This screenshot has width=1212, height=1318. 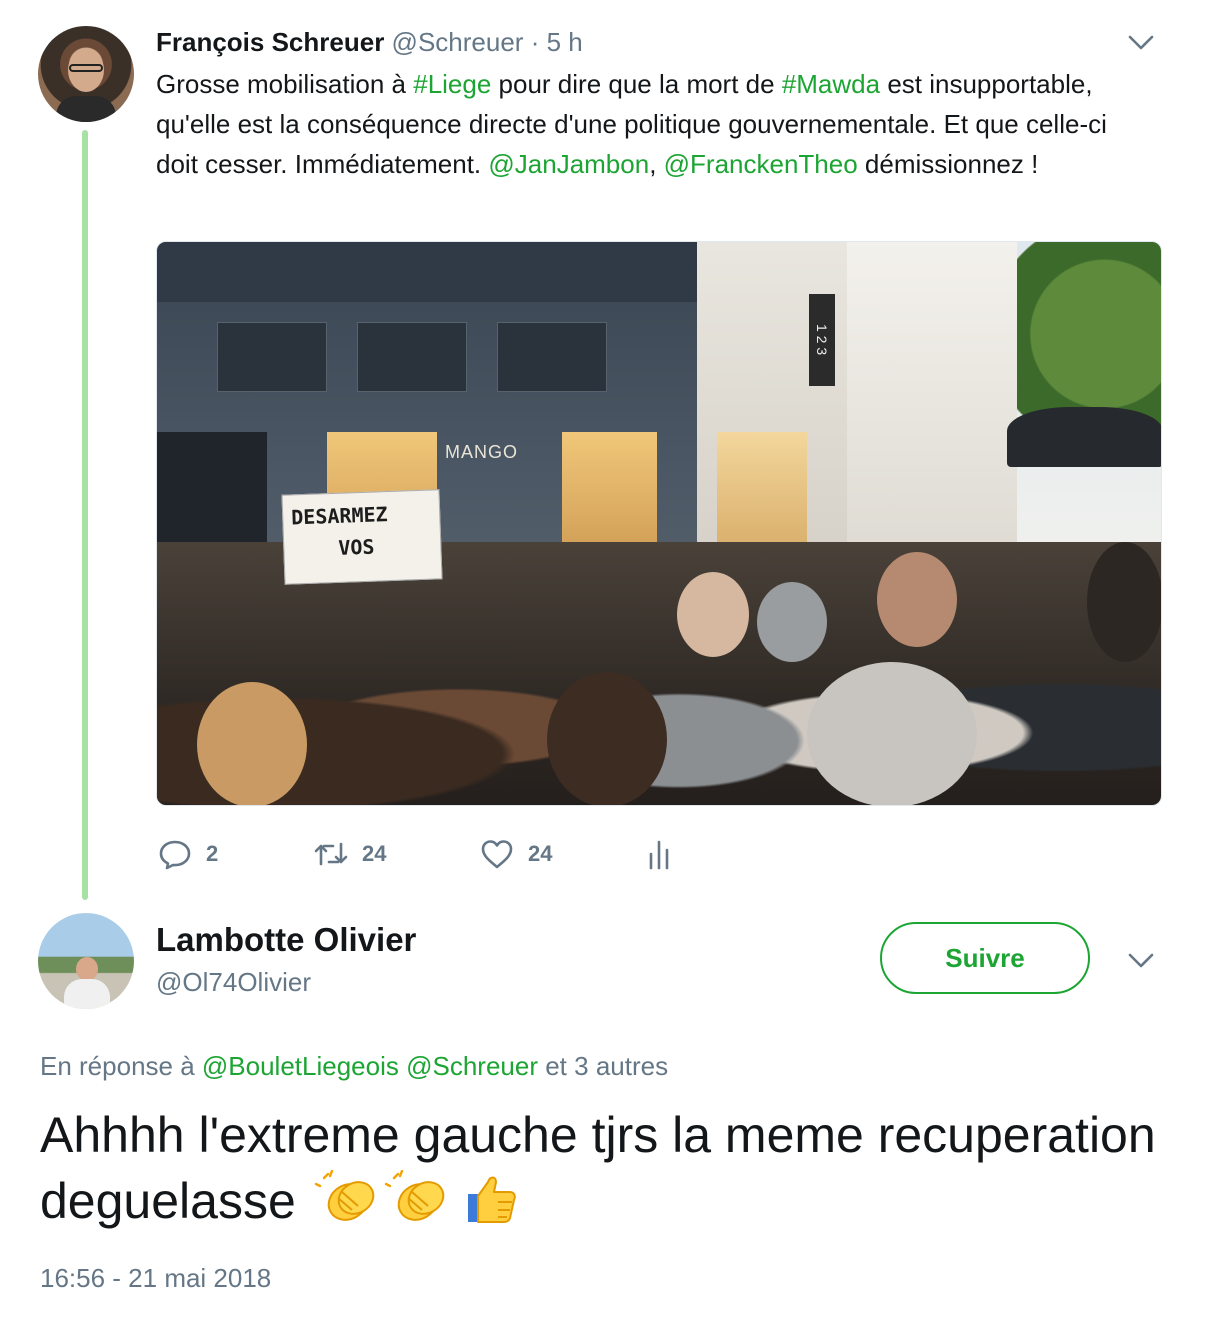 I want to click on reply-count: 2, so click(x=212, y=853).